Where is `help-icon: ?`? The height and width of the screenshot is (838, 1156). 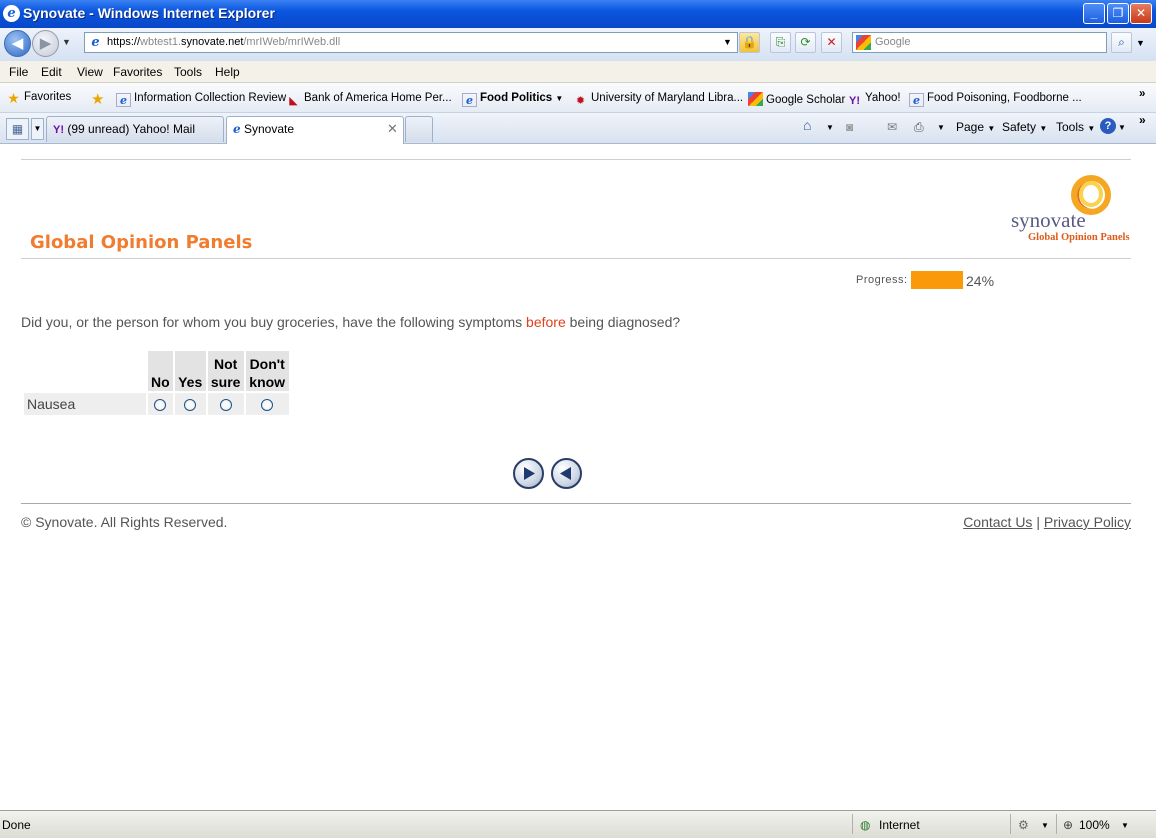 help-icon: ? is located at coordinates (1108, 126).